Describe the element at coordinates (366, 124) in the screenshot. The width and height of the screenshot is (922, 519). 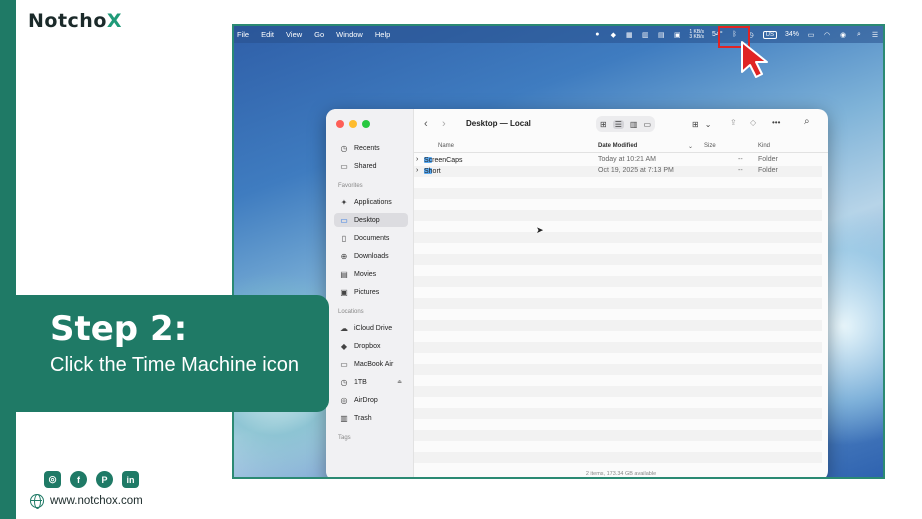
I see `zoom-button` at that location.